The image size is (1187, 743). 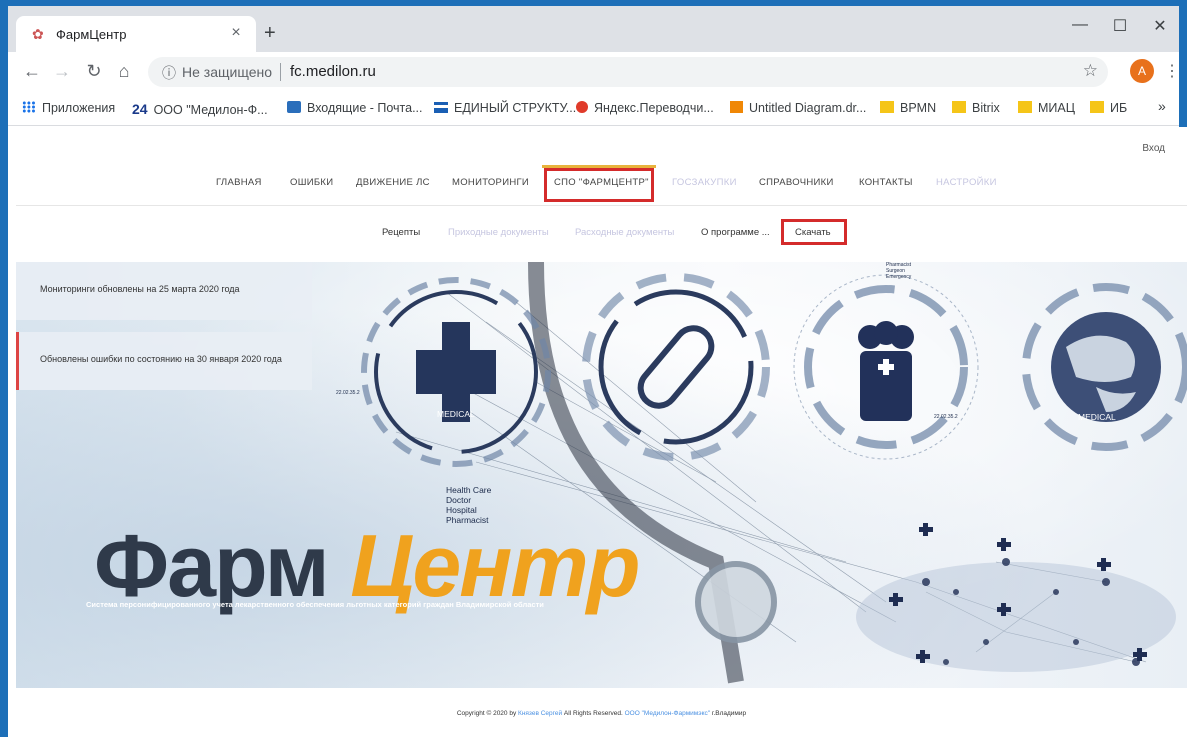 I want to click on bookmark-label: BPMN, so click(x=918, y=108).